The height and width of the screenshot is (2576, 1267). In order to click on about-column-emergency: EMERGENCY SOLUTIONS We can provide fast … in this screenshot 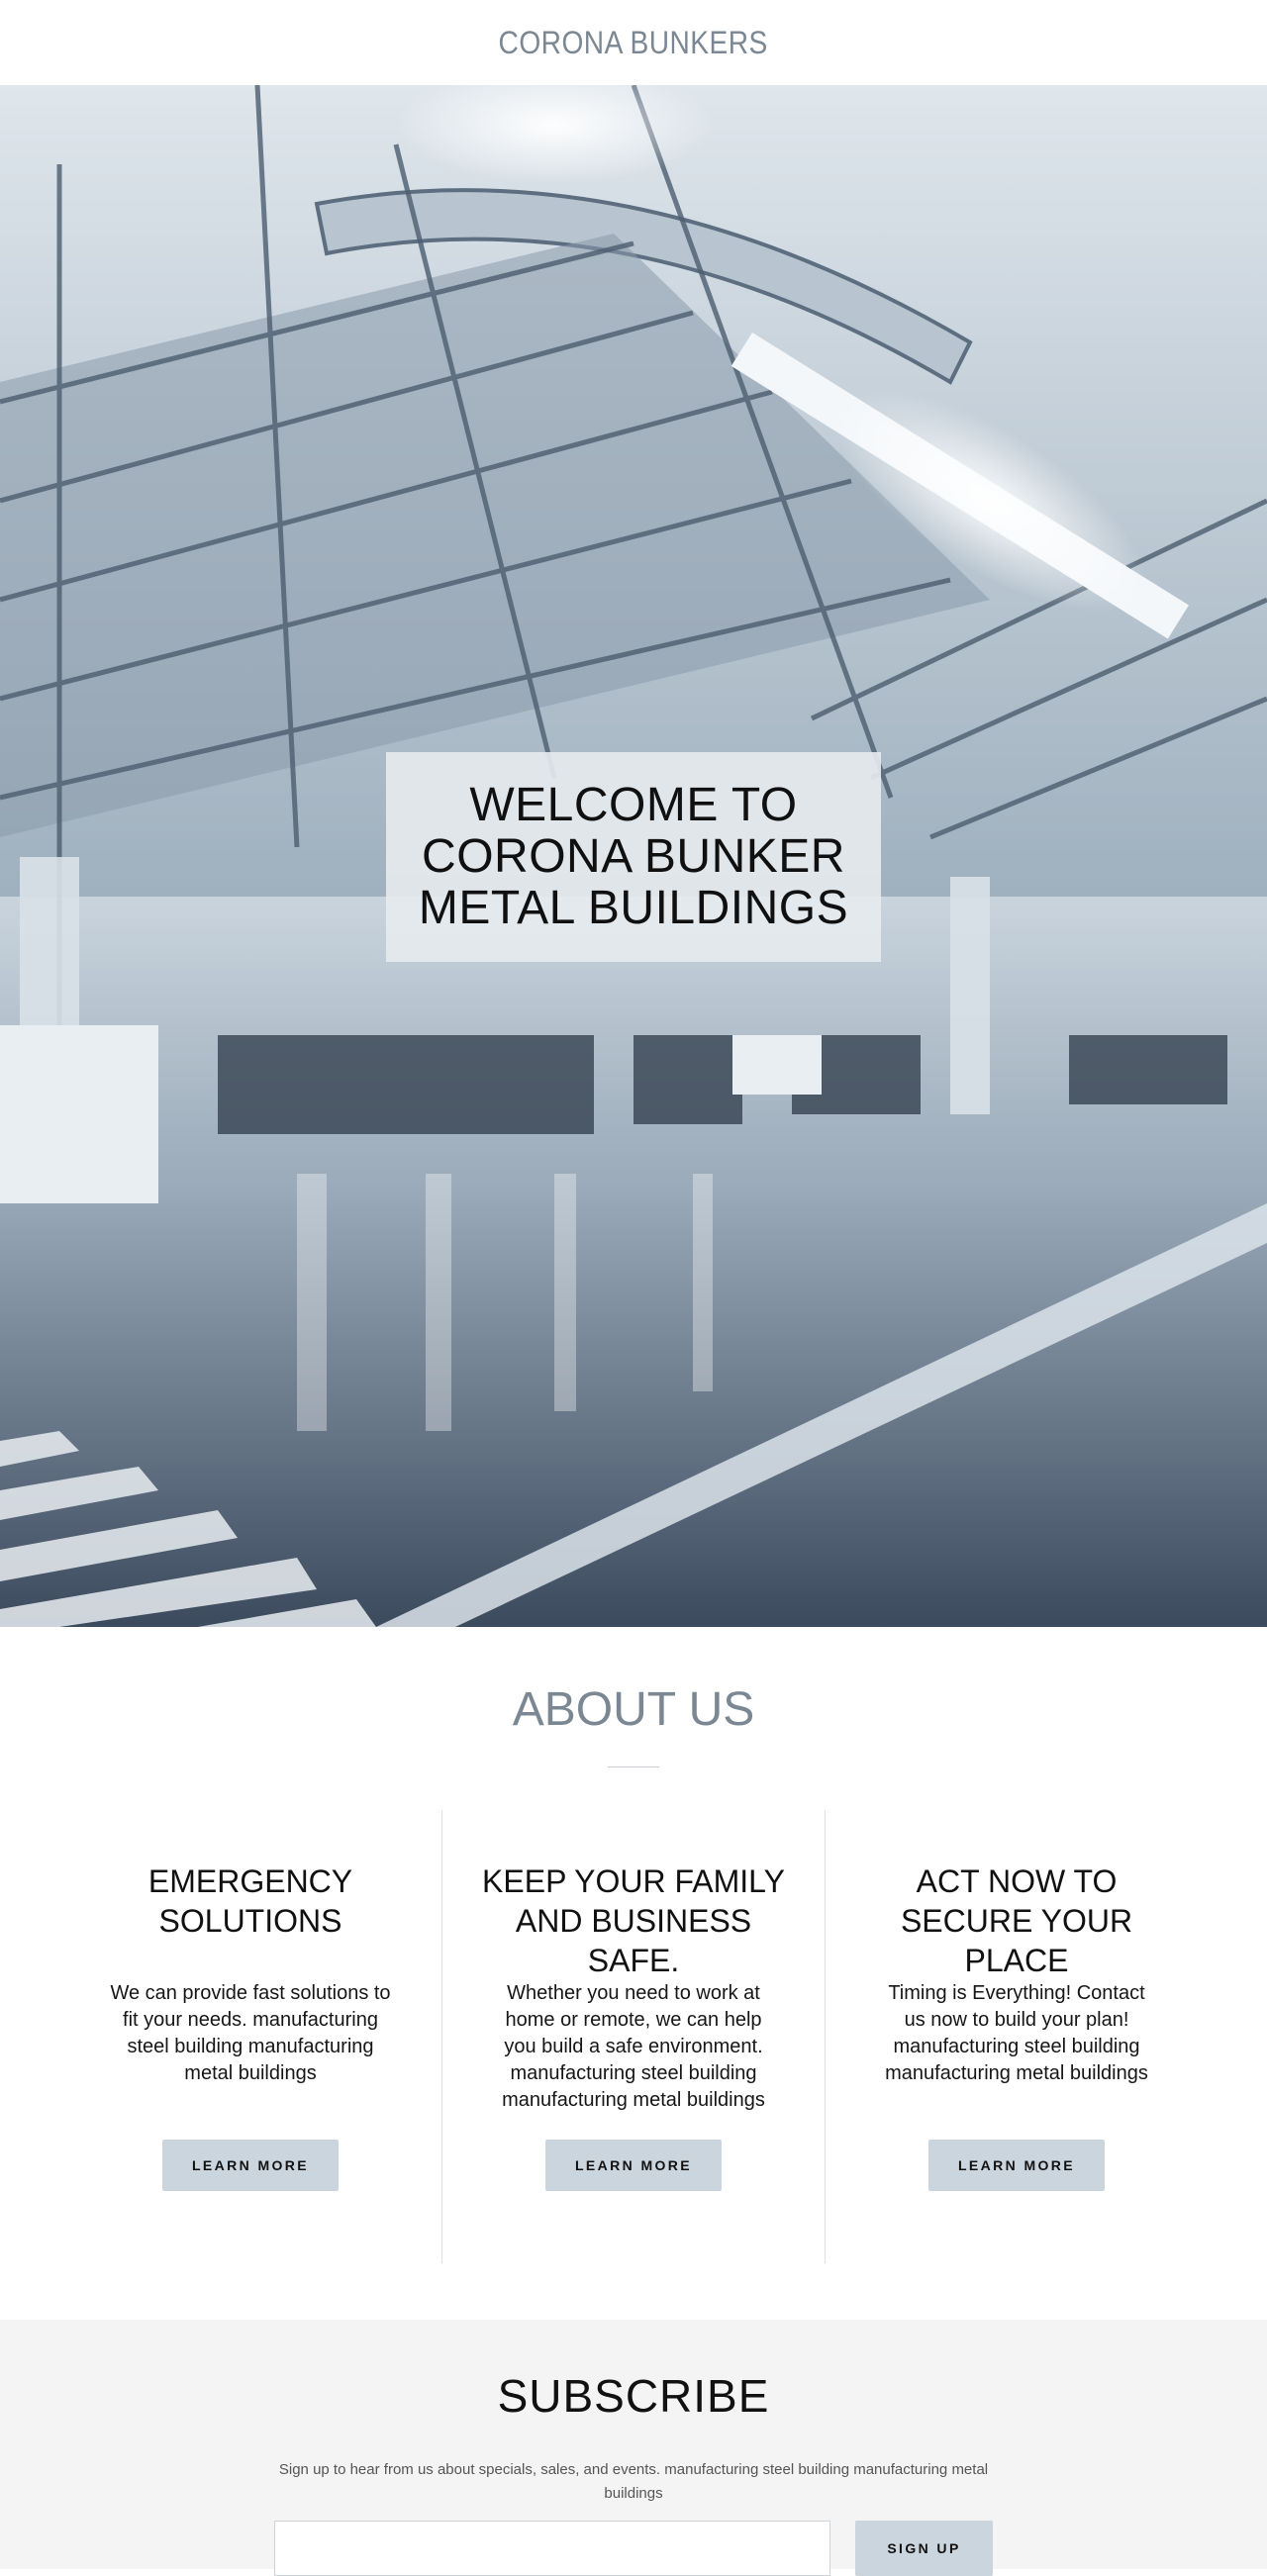, I will do `click(250, 2036)`.